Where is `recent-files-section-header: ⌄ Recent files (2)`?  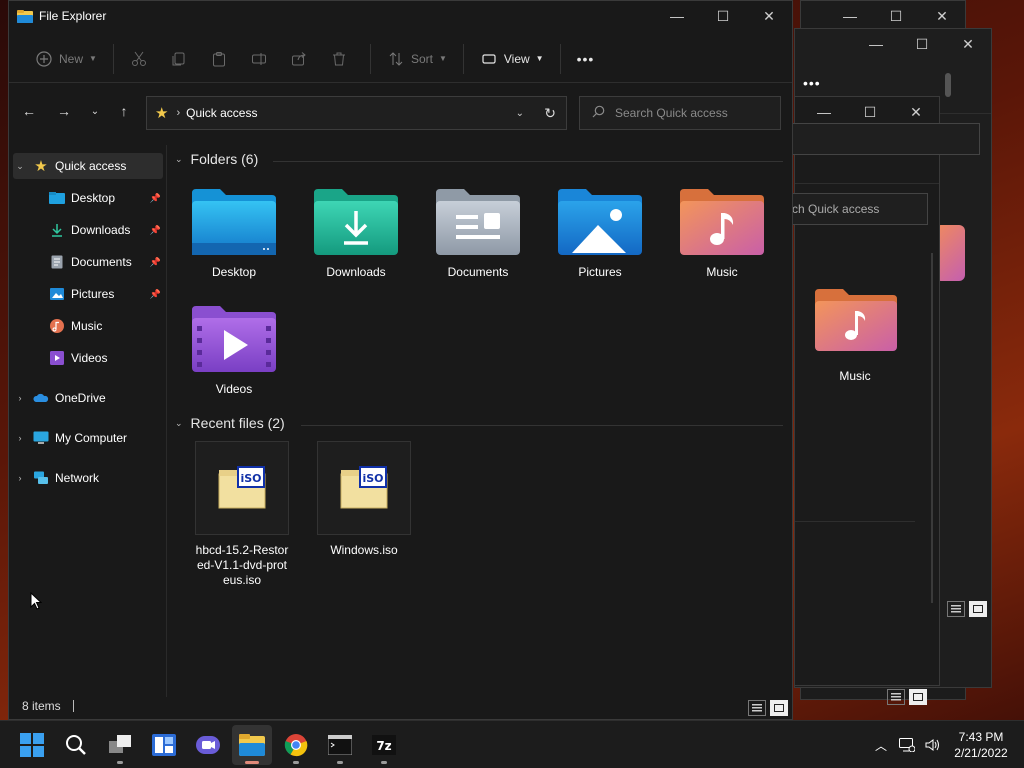 recent-files-section-header: ⌄ Recent files (2) is located at coordinates (230, 423).